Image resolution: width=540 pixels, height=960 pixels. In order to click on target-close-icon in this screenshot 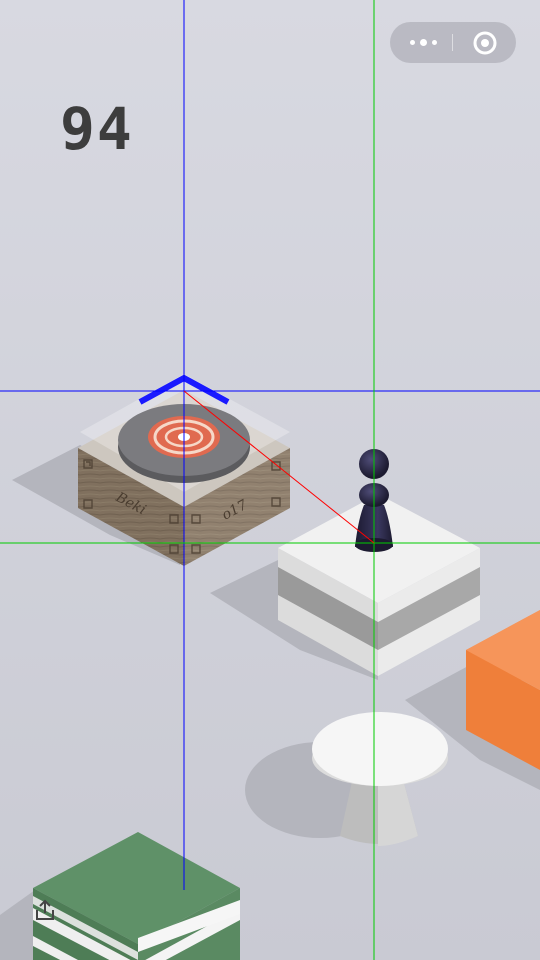, I will do `click(485, 43)`.